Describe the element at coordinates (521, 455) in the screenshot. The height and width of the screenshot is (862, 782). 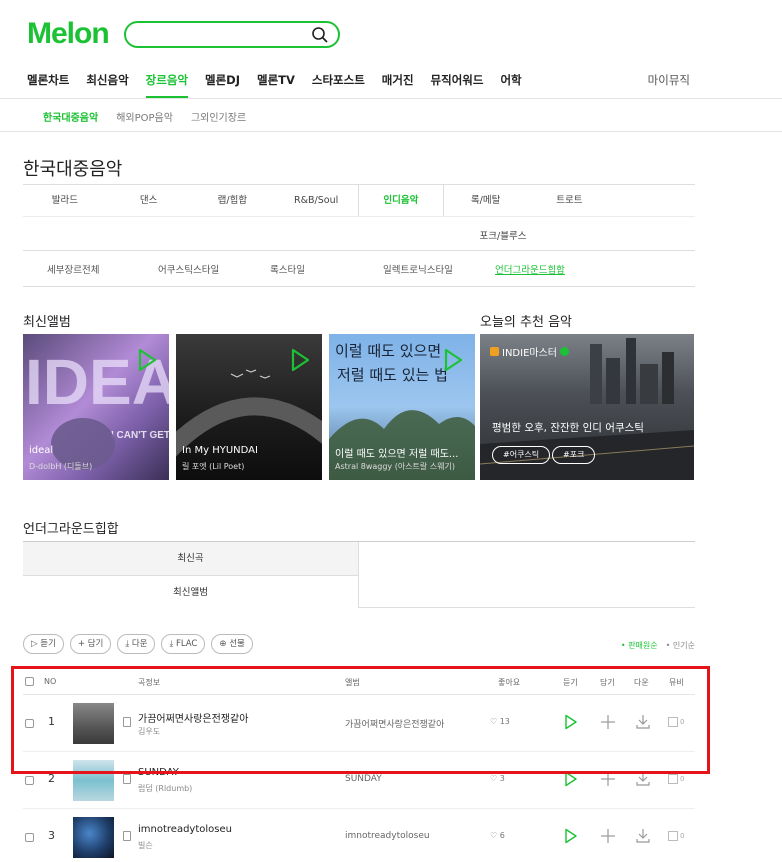
I see `tag-acoustic: #어쿠스틱` at that location.